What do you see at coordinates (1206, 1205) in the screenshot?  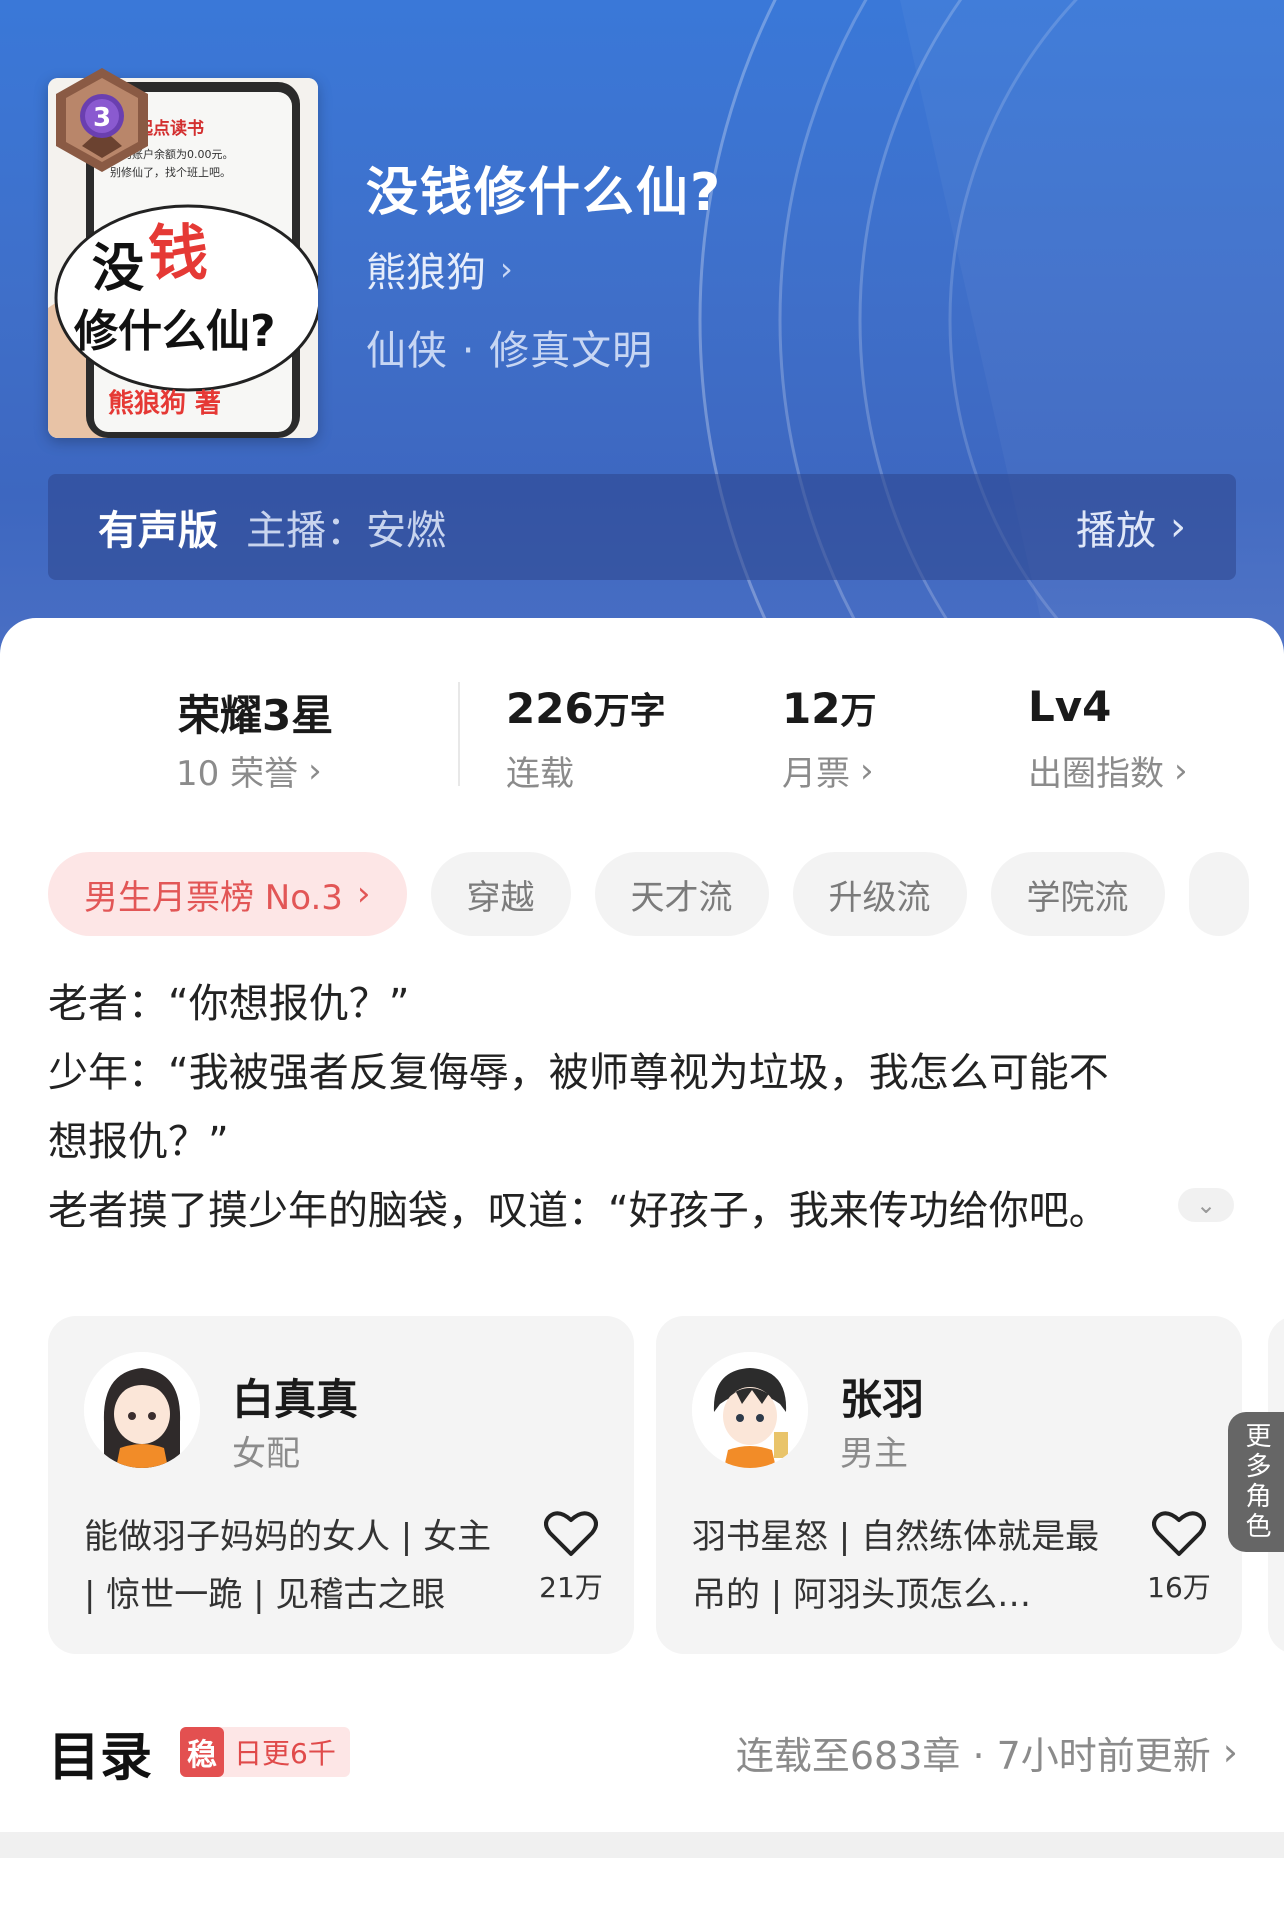 I see `expand-intro-icon: ⌄` at bounding box center [1206, 1205].